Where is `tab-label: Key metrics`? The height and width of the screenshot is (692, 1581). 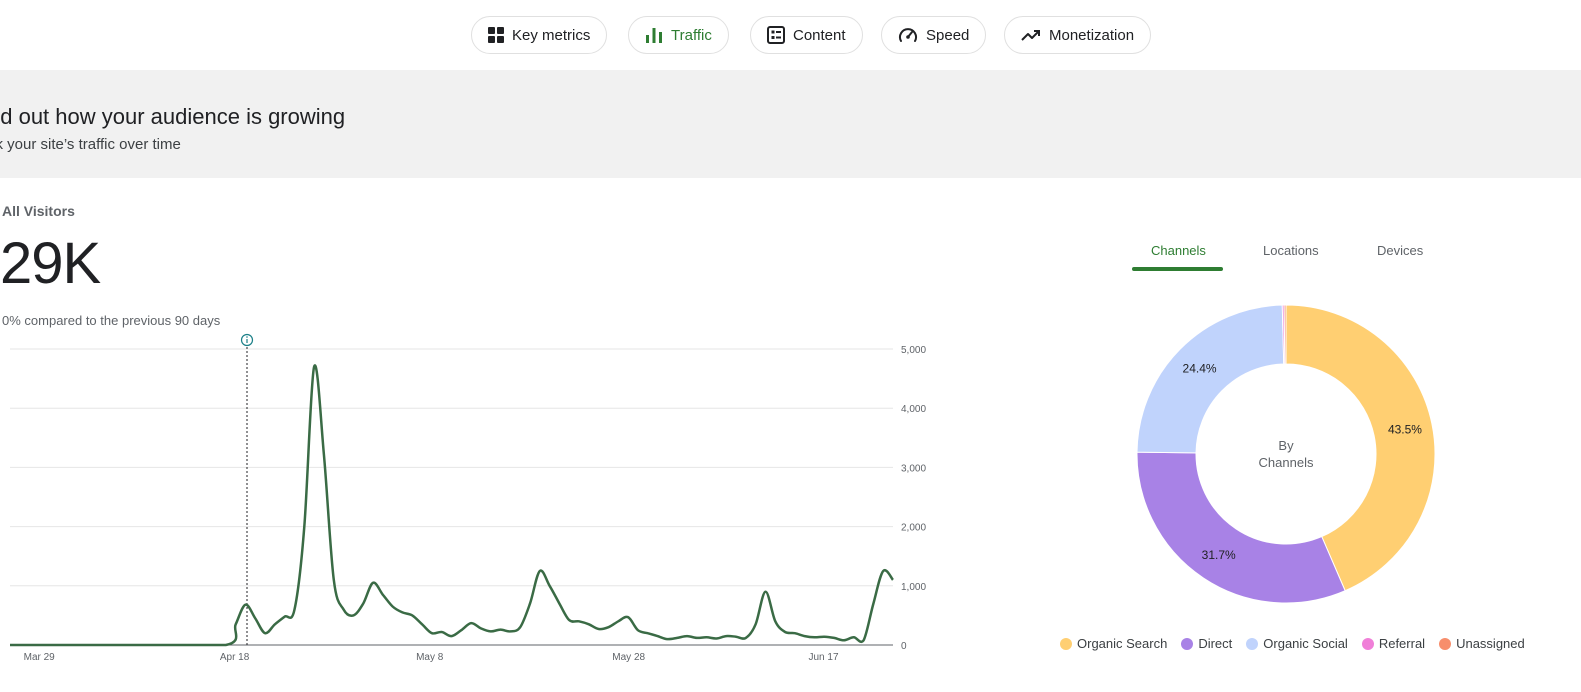
tab-label: Key metrics is located at coordinates (551, 35).